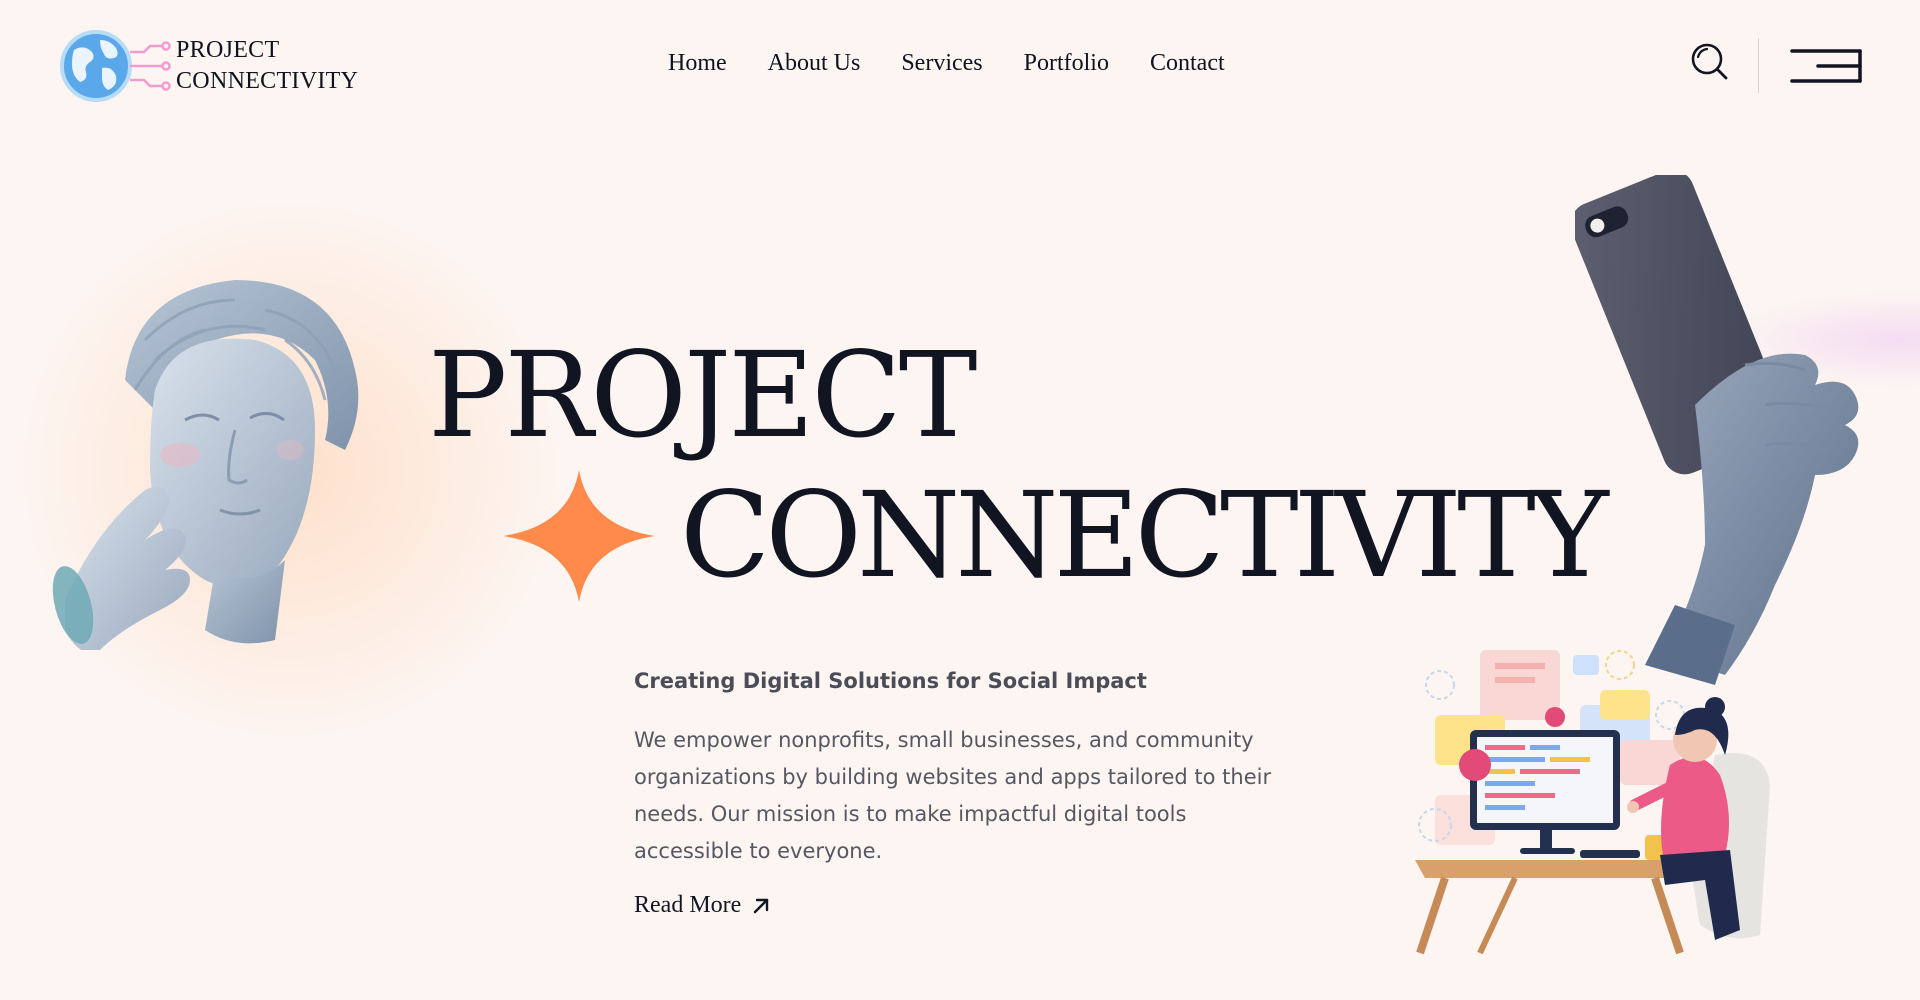 This screenshot has width=1920, height=1000. What do you see at coordinates (1187, 63) in the screenshot?
I see `nav-contact: Contact` at bounding box center [1187, 63].